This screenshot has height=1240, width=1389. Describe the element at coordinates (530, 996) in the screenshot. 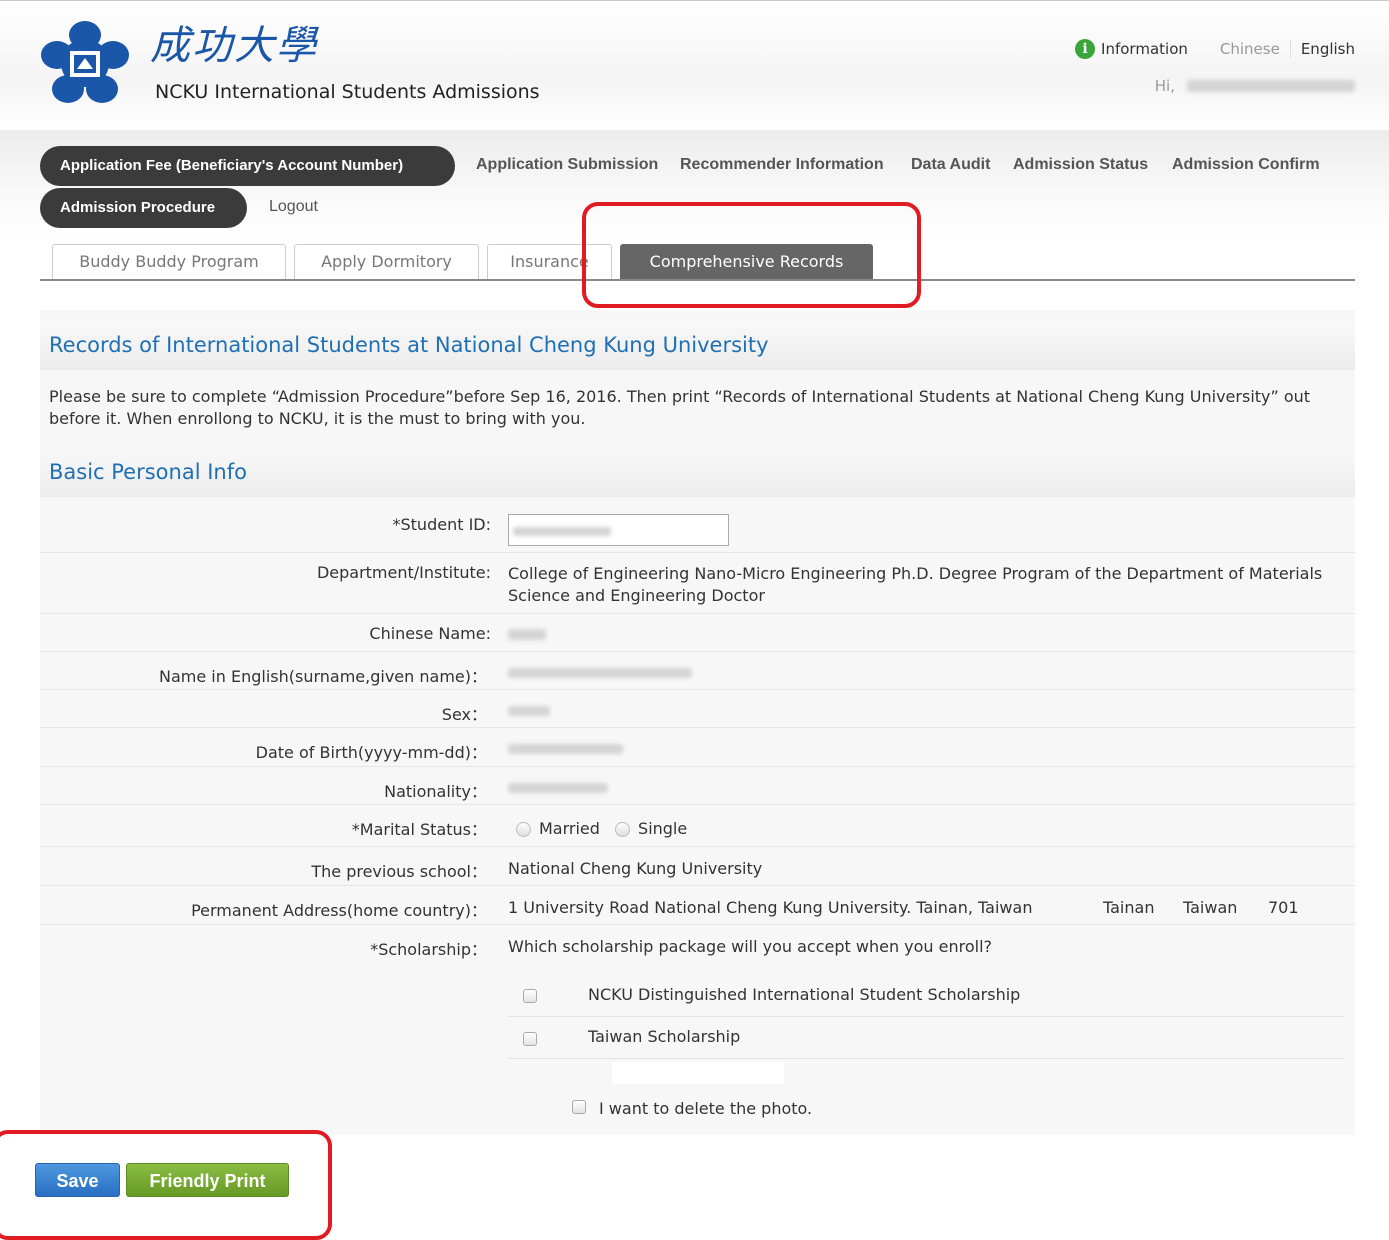

I see `checkbox-ncku-scholarship` at that location.